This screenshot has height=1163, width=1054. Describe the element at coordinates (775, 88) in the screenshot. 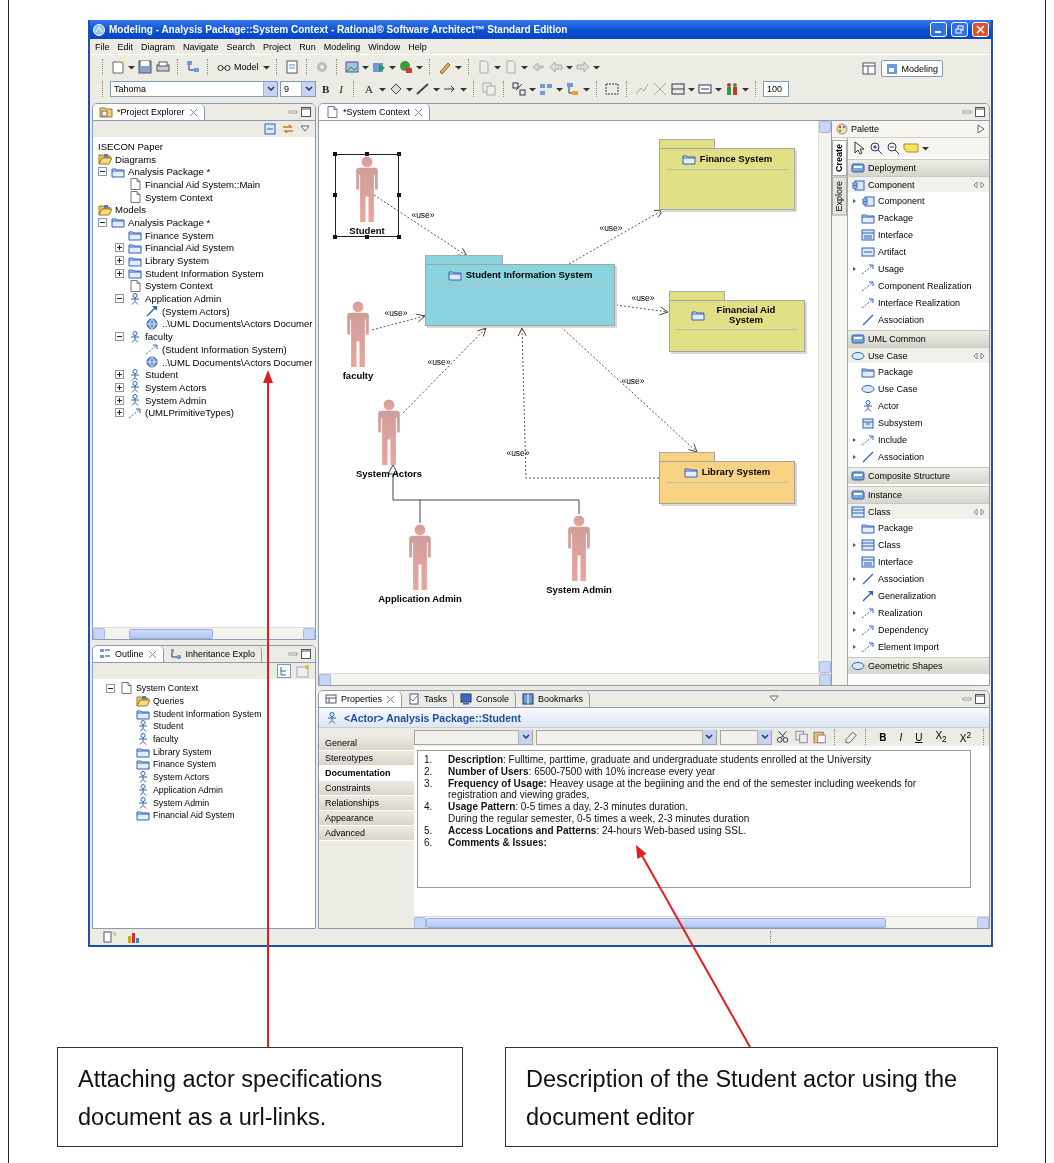

I see `zoom-field: 100` at that location.